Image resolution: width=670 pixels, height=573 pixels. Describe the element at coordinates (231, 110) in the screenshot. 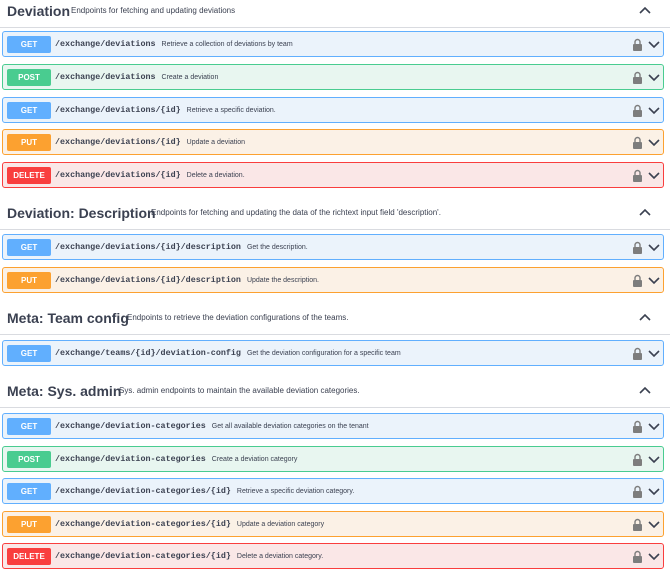

I see `operation-summary: Retrieve a specific deviation.` at that location.